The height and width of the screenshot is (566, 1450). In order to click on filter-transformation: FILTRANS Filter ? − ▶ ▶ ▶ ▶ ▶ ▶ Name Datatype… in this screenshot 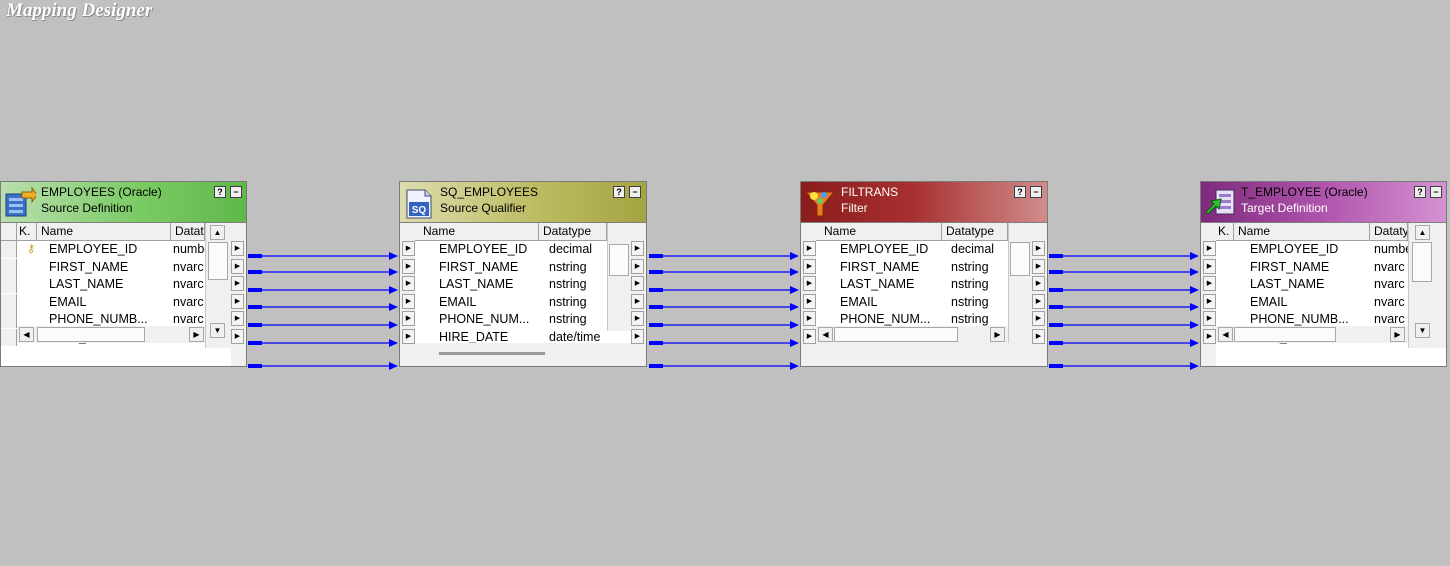, I will do `click(924, 274)`.